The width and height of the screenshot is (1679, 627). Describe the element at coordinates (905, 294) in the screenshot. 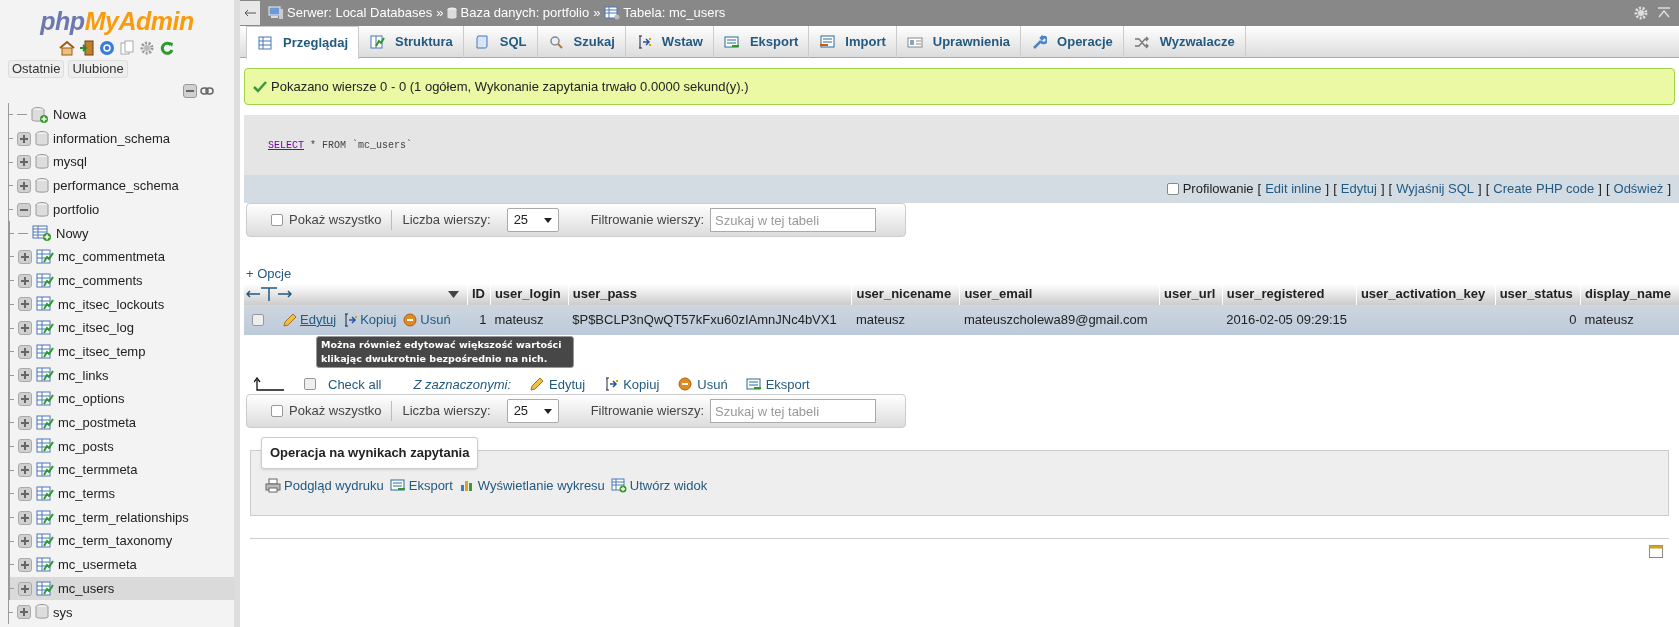

I see `column-header: user_nicename` at that location.